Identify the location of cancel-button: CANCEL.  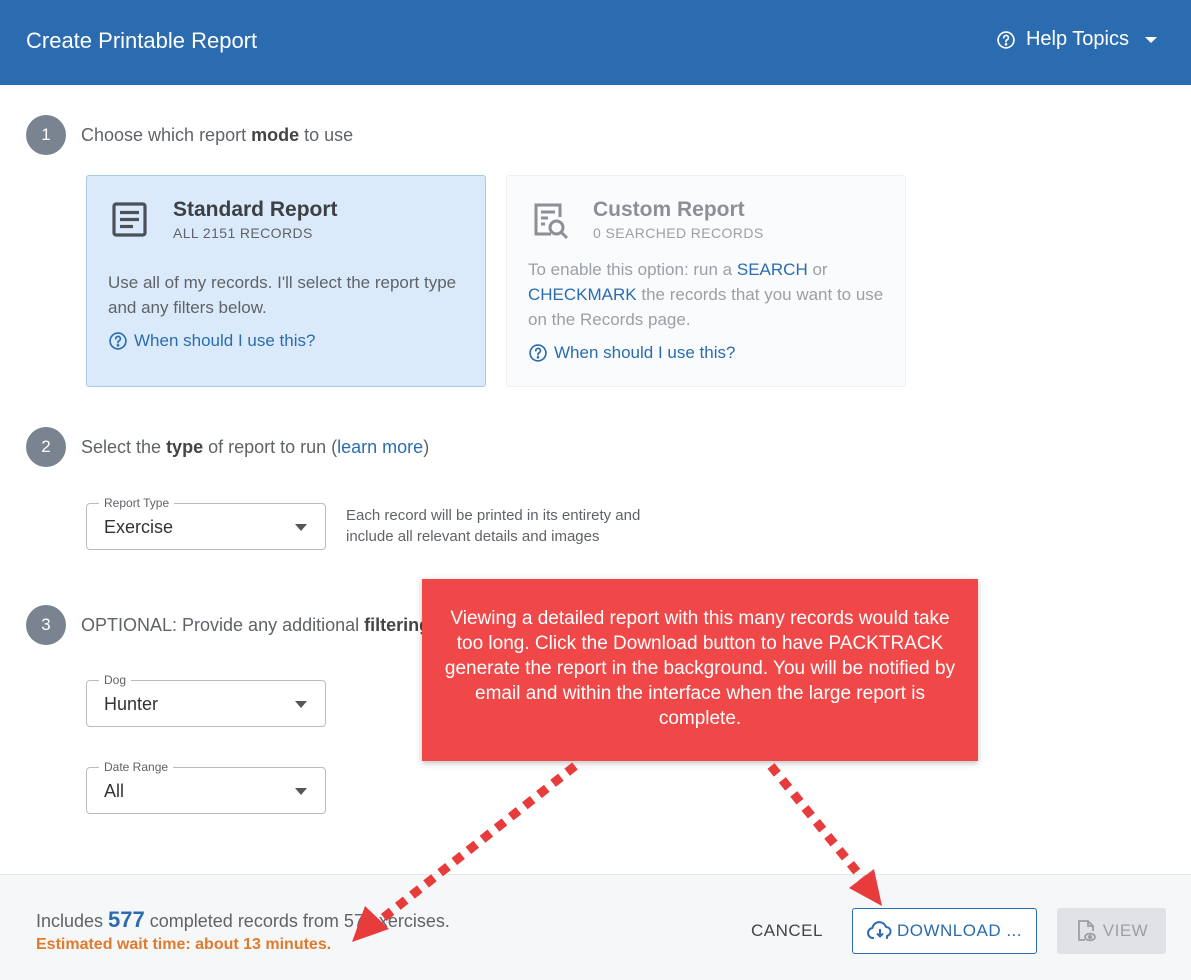
(787, 931).